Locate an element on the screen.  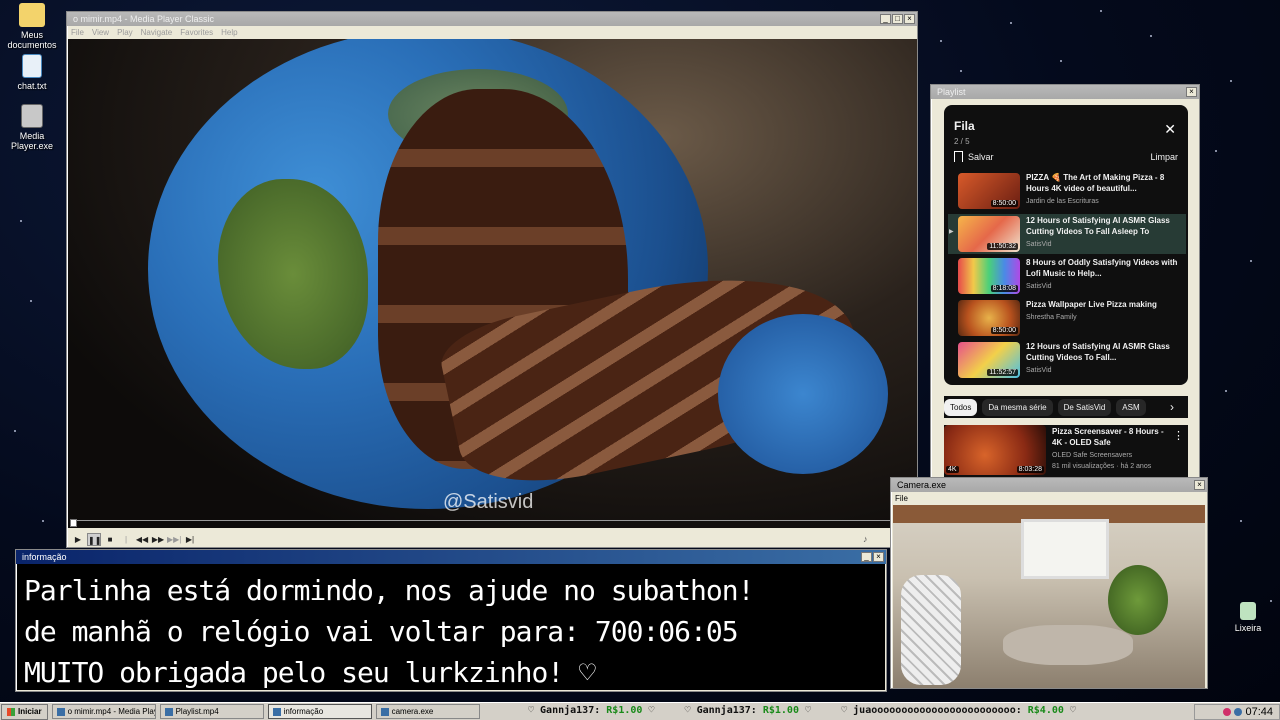
recycle-bin-icon is located at coordinates (1248, 611).